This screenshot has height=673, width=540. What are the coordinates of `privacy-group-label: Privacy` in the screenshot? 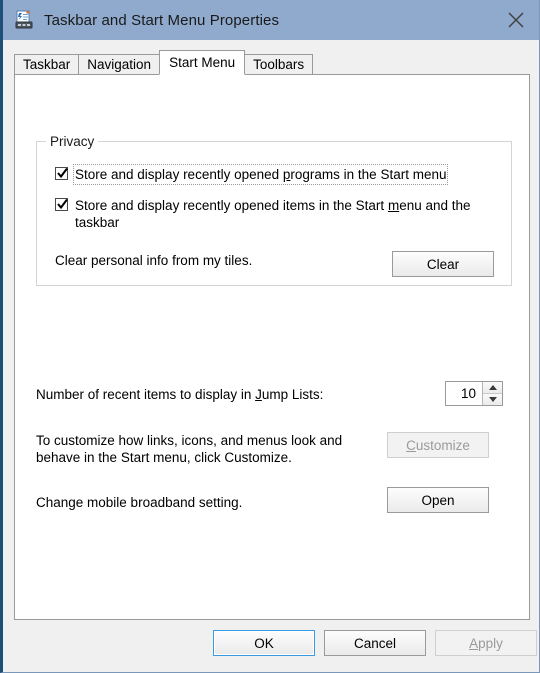 It's located at (72, 141).